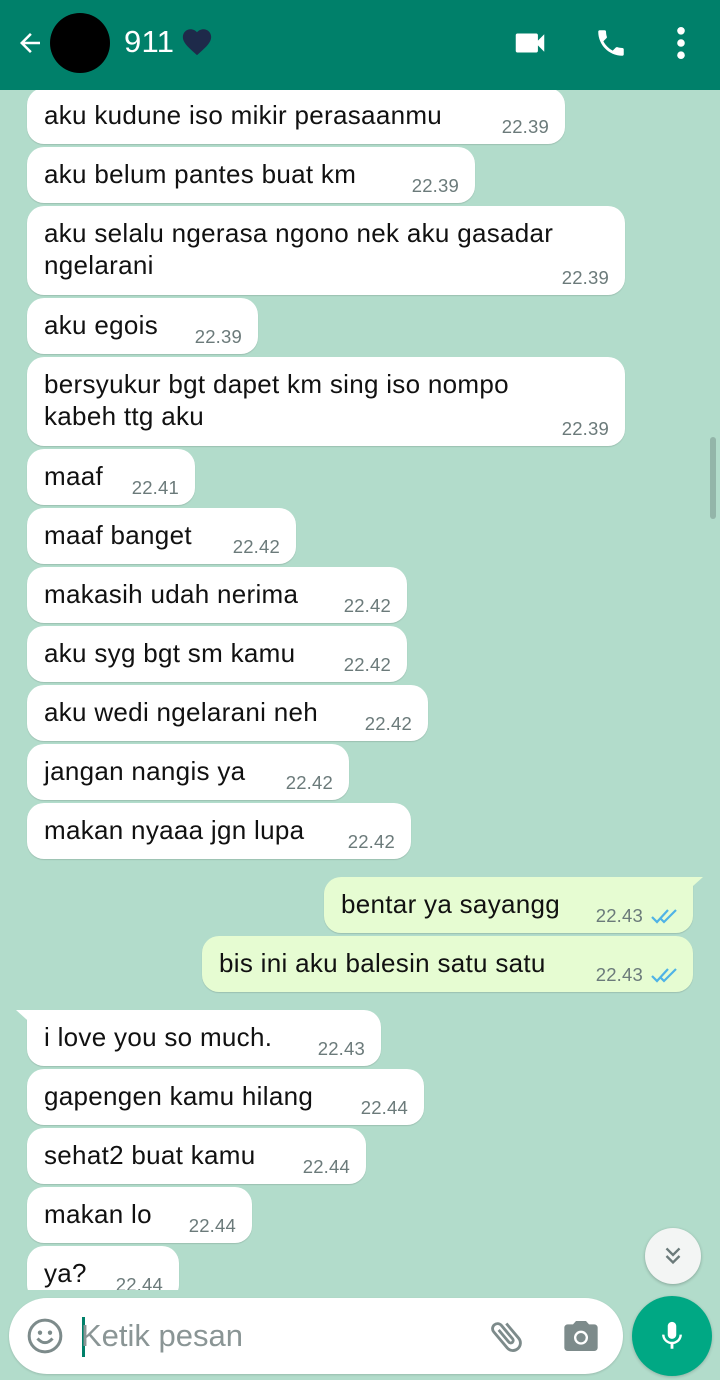  I want to click on more-options-icon, so click(681, 43).